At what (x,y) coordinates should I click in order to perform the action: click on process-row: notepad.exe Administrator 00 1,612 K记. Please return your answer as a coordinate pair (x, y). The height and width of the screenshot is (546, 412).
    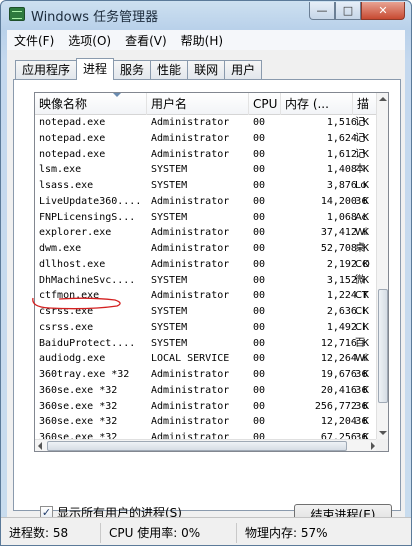
    Looking at the image, I should click on (206, 155).